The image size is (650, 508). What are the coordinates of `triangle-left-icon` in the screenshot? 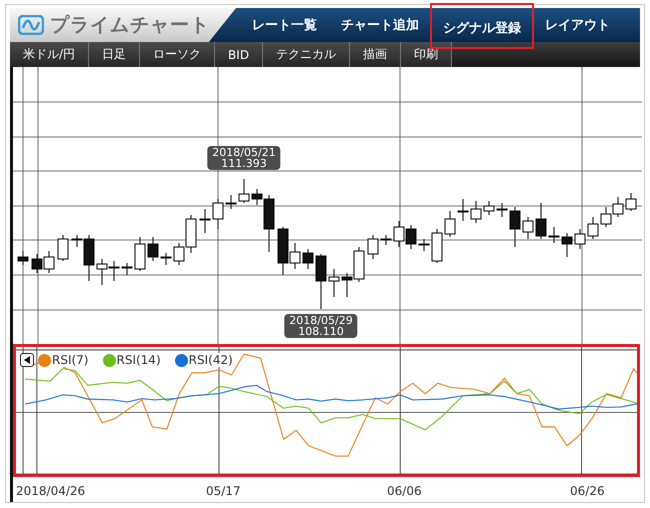 It's located at (27, 360).